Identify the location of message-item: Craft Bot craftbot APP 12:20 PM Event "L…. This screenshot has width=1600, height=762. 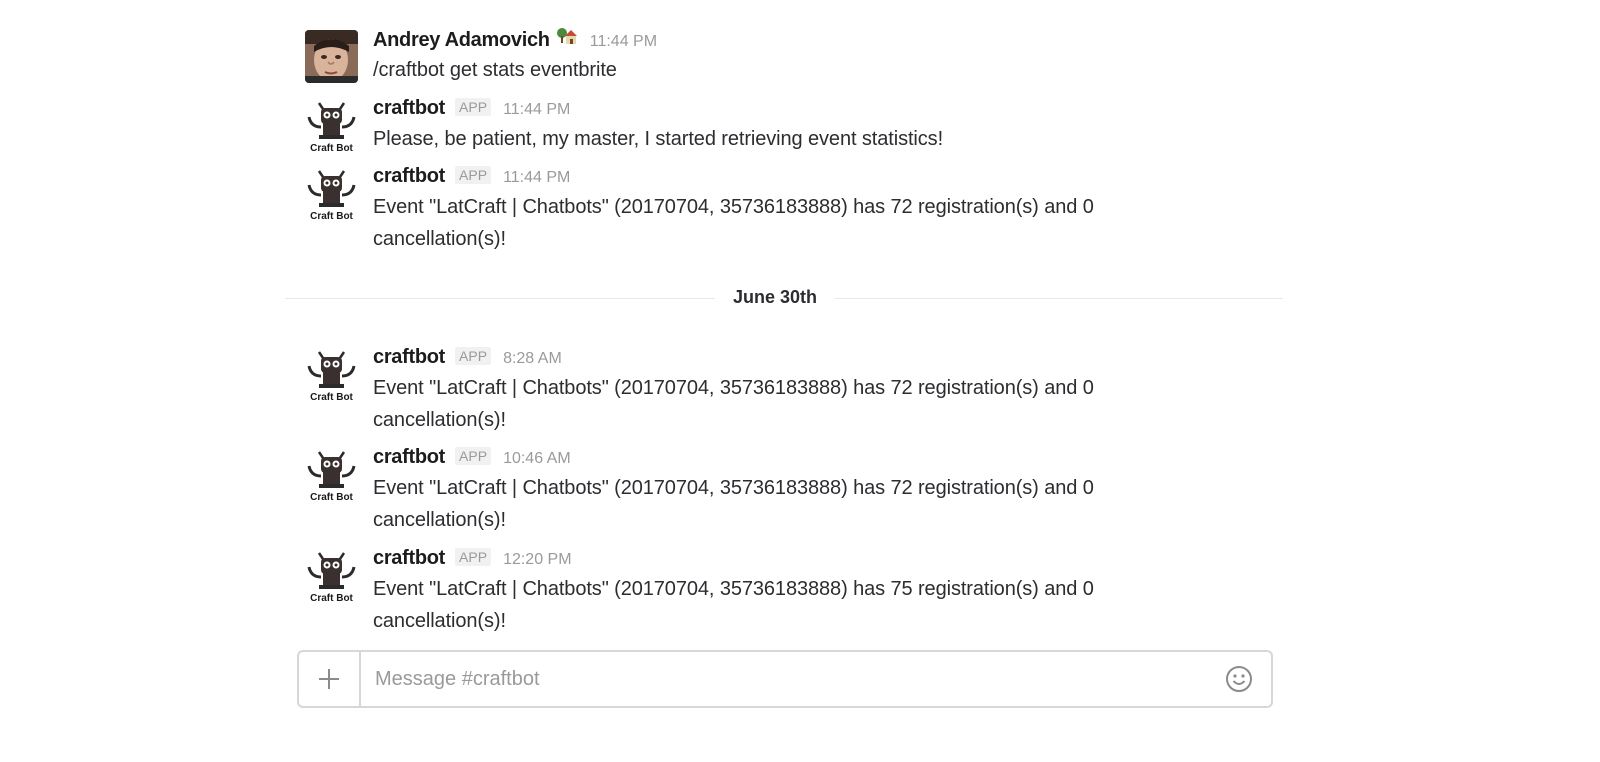
(785, 593).